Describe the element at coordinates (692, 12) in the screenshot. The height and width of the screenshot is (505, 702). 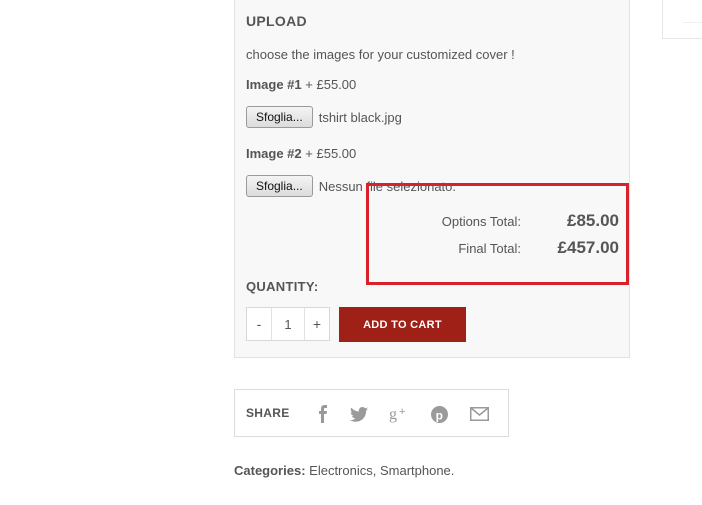
I see `corner-panel-inner` at that location.